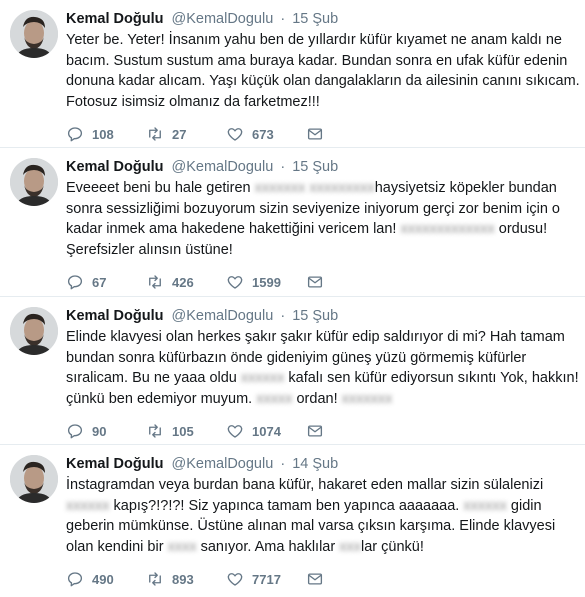 The width and height of the screenshot is (585, 597). I want to click on like-button: 1599, so click(266, 282).